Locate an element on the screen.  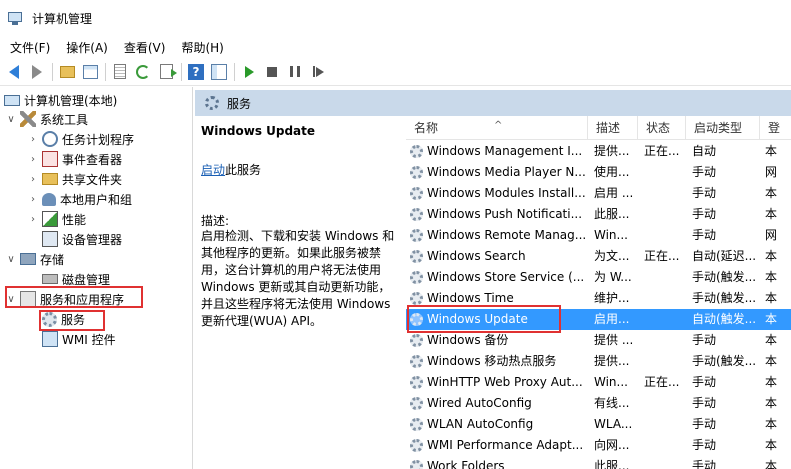
pause-service-button is located at coordinates (295, 72).